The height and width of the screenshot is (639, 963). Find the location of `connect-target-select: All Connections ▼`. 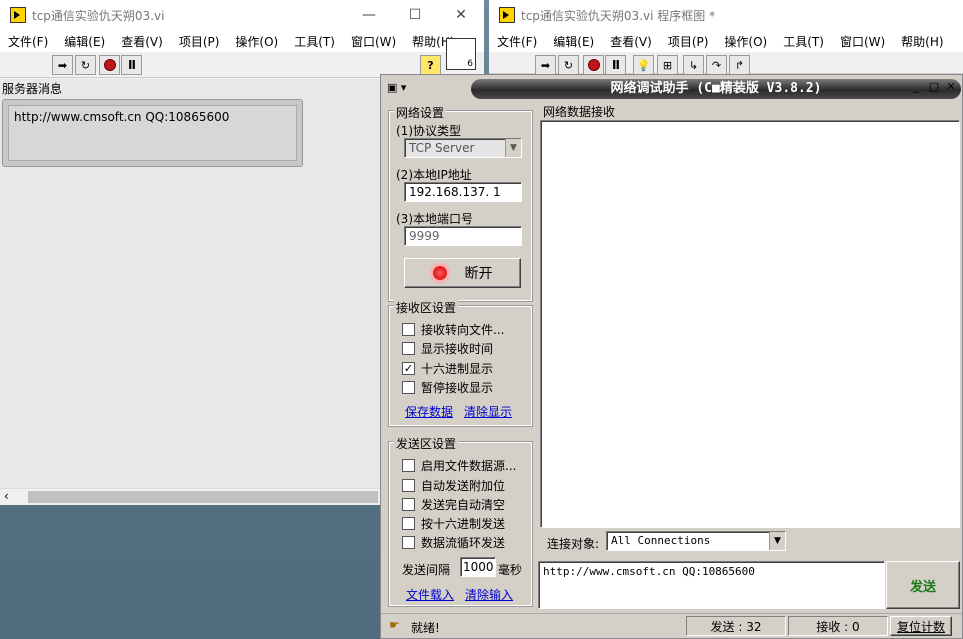

connect-target-select: All Connections ▼ is located at coordinates (696, 541).